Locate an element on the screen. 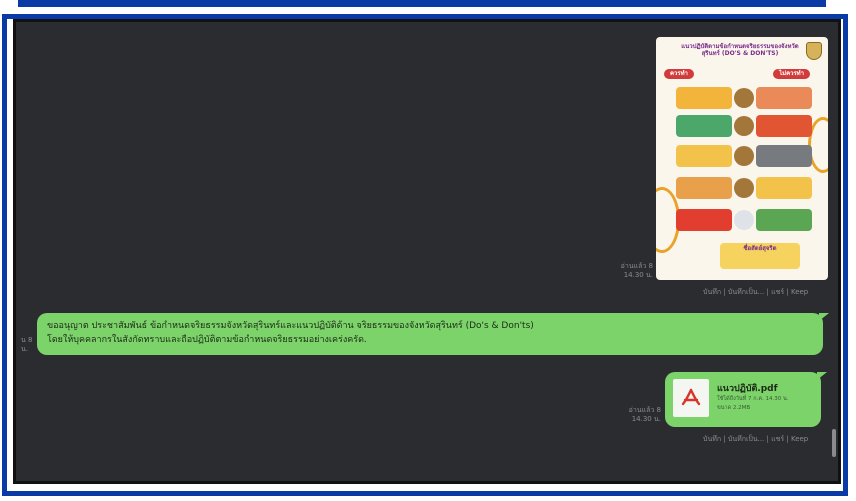 The height and width of the screenshot is (501, 856). file-name: แนวปฏิบัติ.pdf is located at coordinates (747, 389).